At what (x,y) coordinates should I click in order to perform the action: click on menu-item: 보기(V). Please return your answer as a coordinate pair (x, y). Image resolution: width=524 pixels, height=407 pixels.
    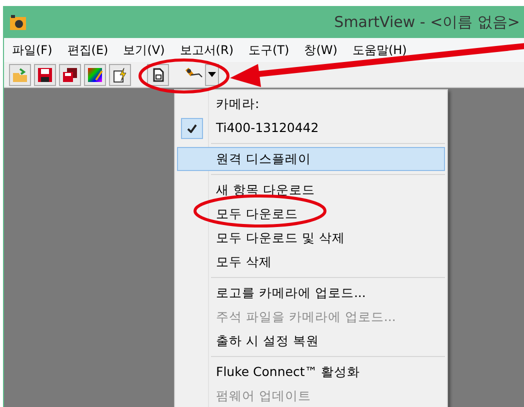
    Looking at the image, I should click on (144, 50).